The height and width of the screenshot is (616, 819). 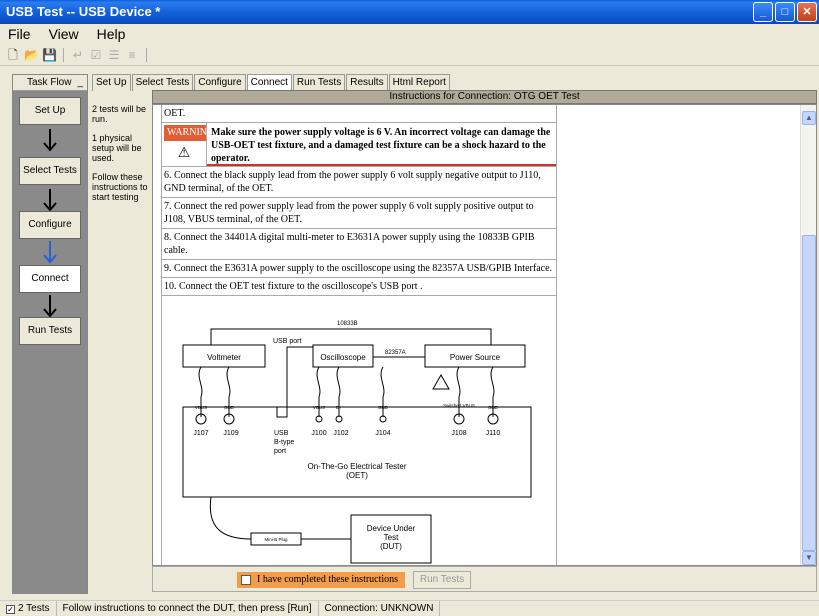 I want to click on completed-checkbox-row: I have completed these instructions, so click(x=321, y=580).